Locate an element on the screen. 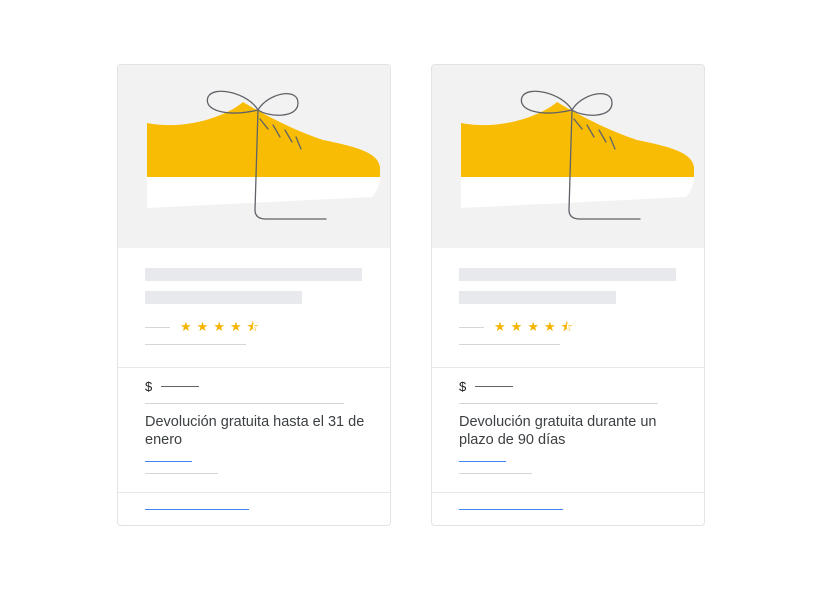 The width and height of the screenshot is (826, 591). return-policy-text: Devolución gratuita hasta el 31 de enero is located at coordinates (255, 431).